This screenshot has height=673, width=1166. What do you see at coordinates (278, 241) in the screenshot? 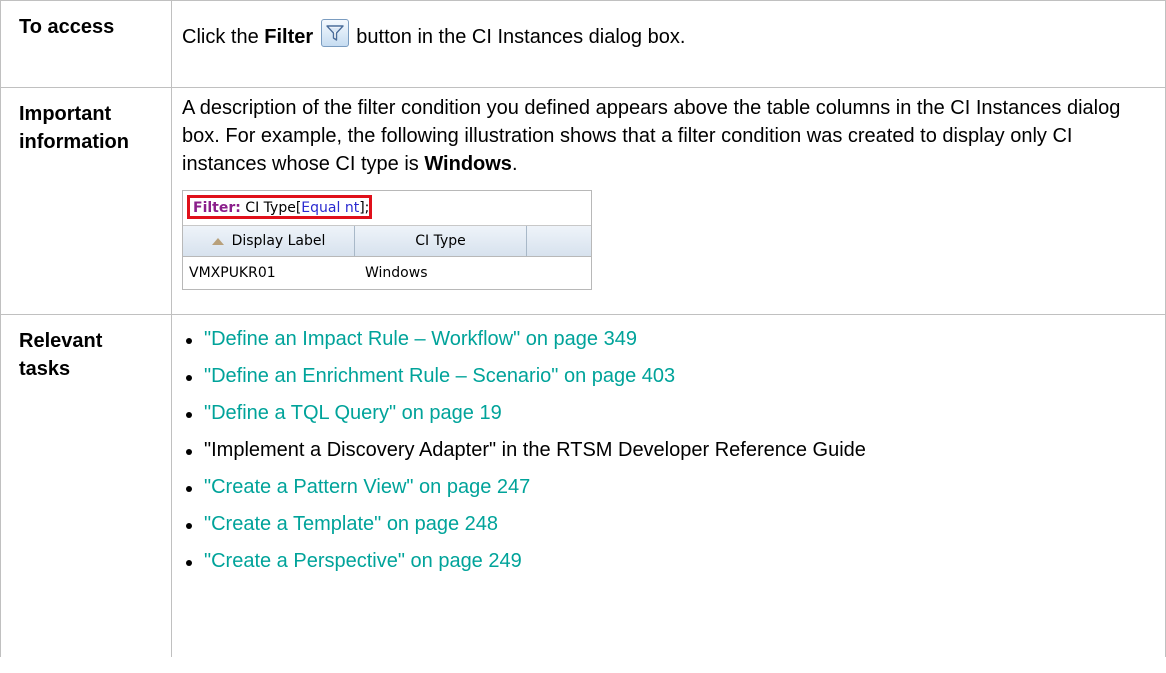
I see `column-header-display-label-text: Display Label` at bounding box center [278, 241].